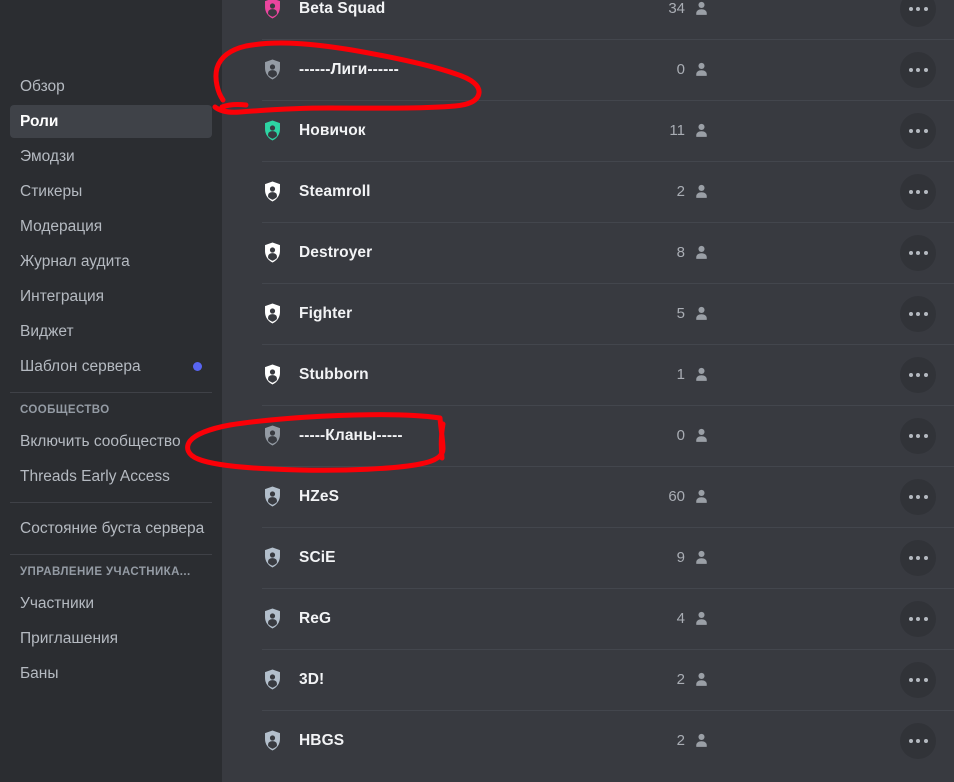 This screenshot has height=782, width=954. I want to click on role-row: -----Кланы----- 0, so click(588, 435).